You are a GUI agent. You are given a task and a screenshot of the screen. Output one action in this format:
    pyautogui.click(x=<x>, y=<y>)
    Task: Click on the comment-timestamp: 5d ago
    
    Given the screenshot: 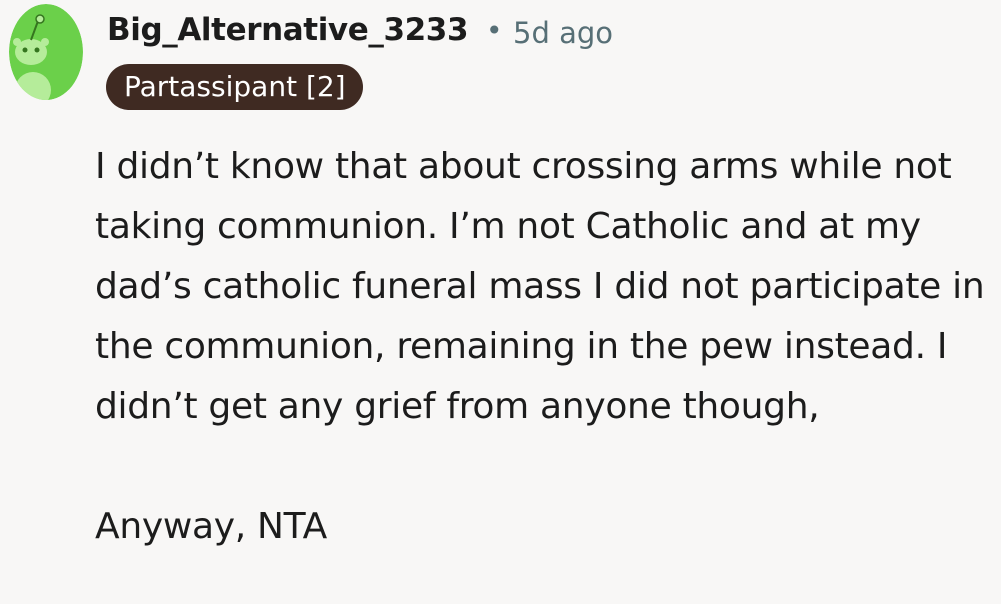 What is the action you would take?
    pyautogui.click(x=563, y=33)
    